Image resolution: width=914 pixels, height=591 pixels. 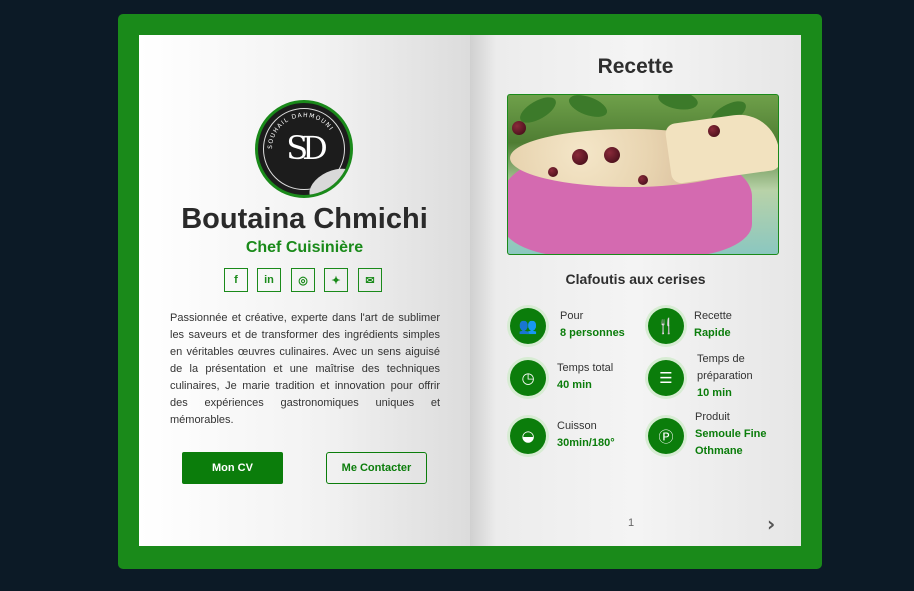 What do you see at coordinates (585, 368) in the screenshot?
I see `stat-label: Temps total` at bounding box center [585, 368].